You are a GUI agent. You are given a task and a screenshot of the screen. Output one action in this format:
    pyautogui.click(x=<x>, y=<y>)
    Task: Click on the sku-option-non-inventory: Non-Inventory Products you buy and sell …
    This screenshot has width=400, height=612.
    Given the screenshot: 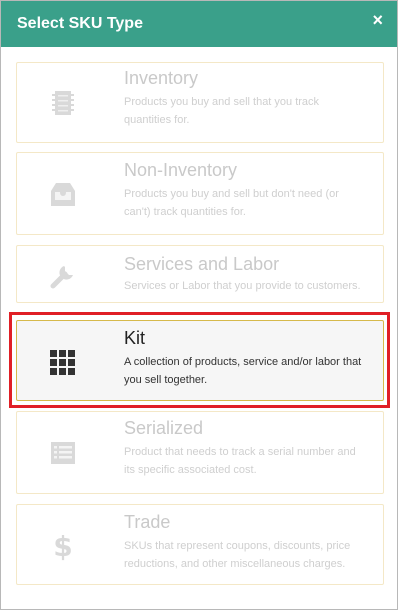 What is the action you would take?
    pyautogui.click(x=200, y=193)
    